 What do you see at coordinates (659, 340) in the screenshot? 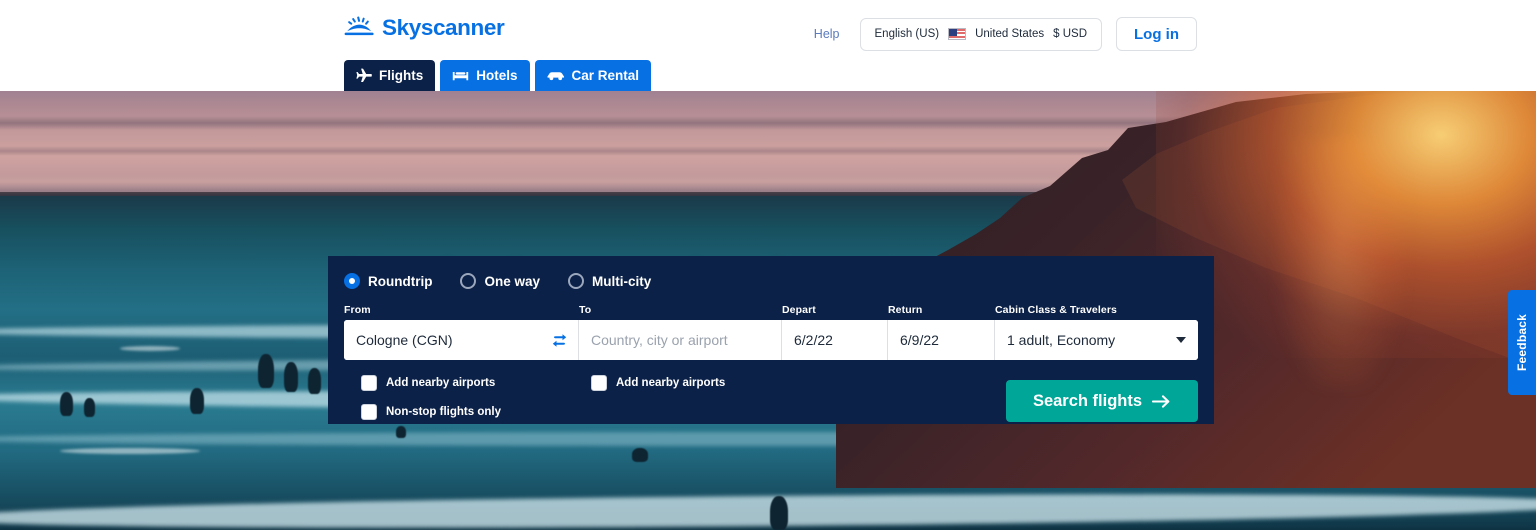
I see `to-placeholder: Country, city or airport` at bounding box center [659, 340].